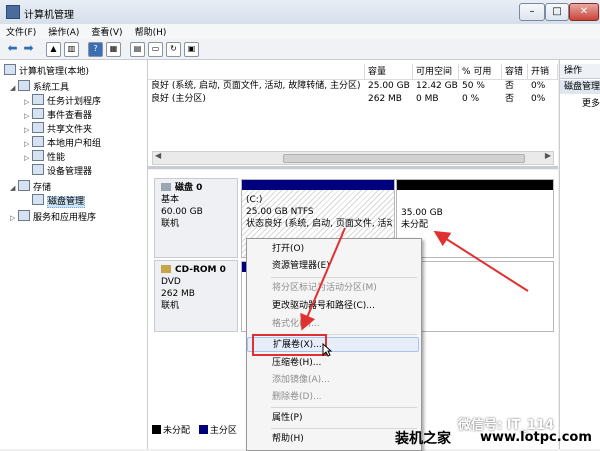 Image resolution: width=600 pixels, height=451 pixels. What do you see at coordinates (532, 12) in the screenshot?
I see `minimize-button: –` at bounding box center [532, 12].